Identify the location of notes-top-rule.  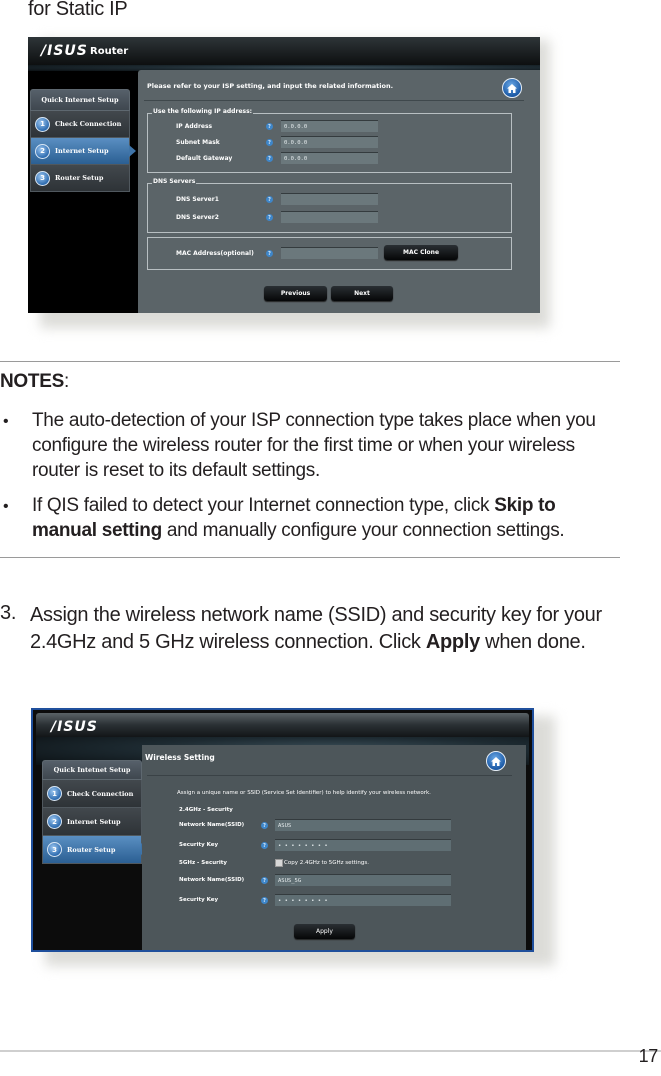
(310, 361).